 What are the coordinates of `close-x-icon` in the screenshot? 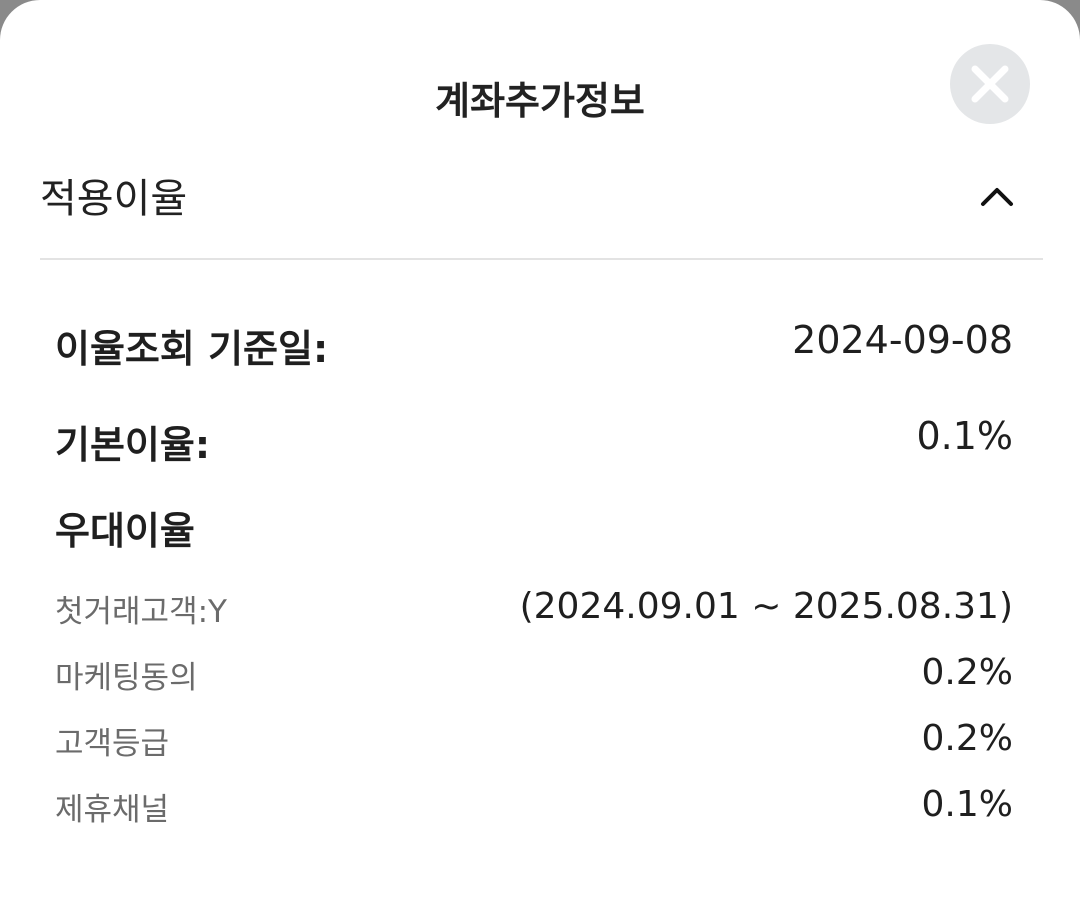 It's located at (990, 84).